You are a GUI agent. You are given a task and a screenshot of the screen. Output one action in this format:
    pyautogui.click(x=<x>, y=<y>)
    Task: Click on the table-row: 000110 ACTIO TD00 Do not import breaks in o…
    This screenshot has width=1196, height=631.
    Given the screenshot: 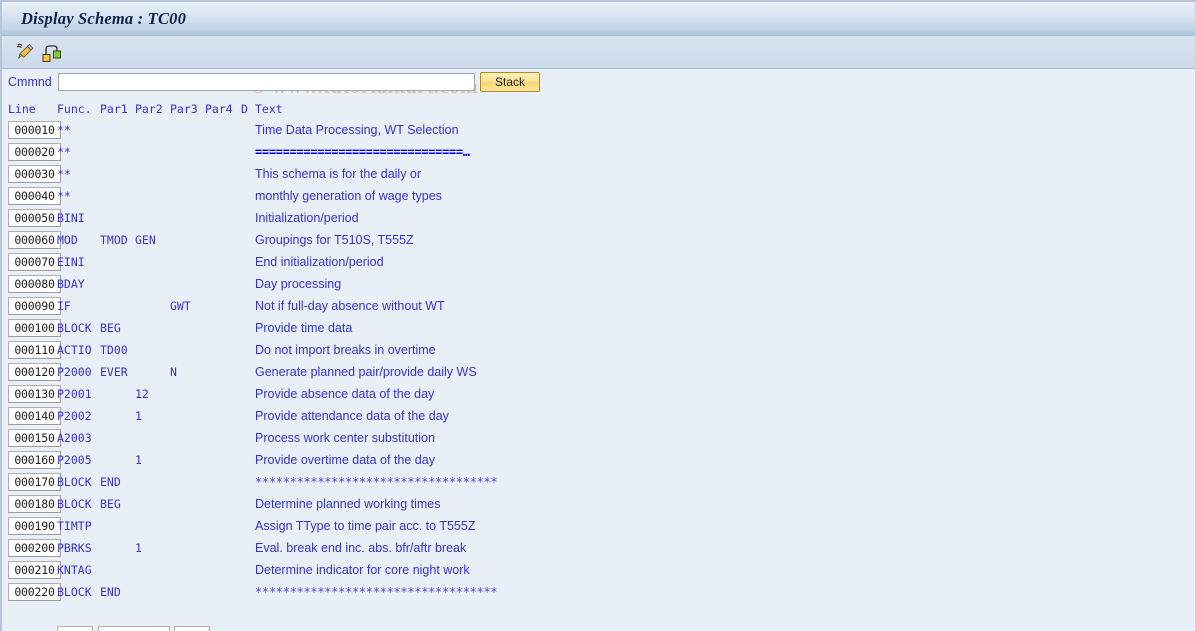 What is the action you would take?
    pyautogui.click(x=598, y=352)
    